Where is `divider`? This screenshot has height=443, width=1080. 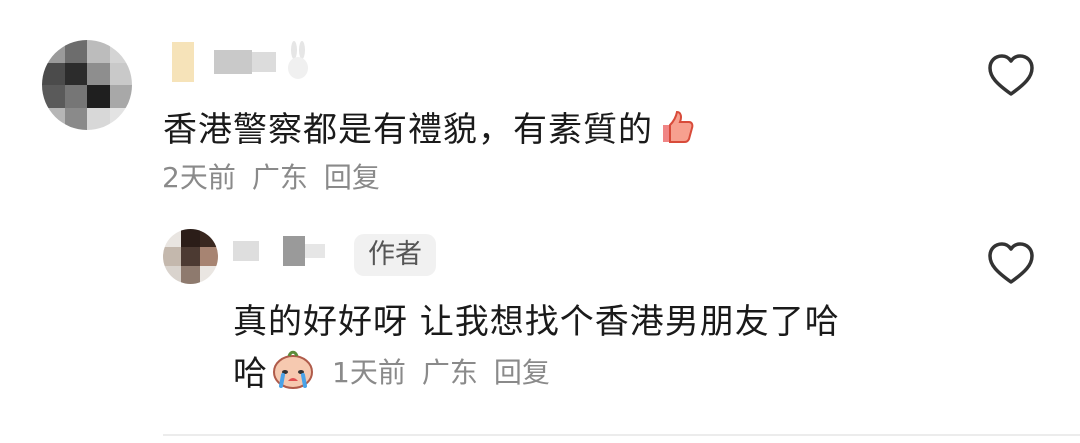 divider is located at coordinates (621, 435).